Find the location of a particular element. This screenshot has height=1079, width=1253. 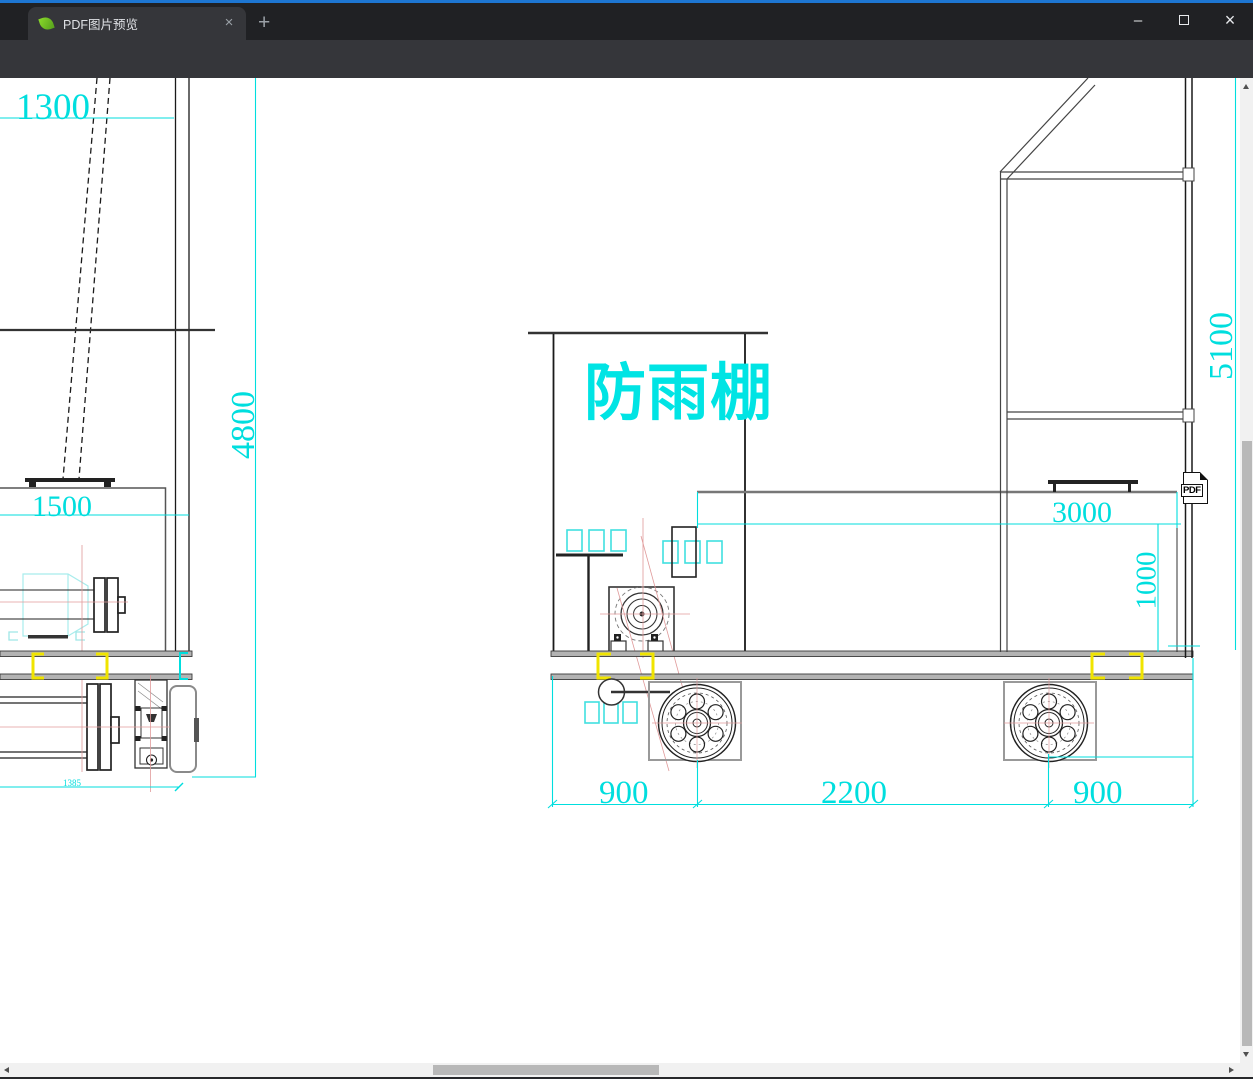

shelter-label: 防雨棚 is located at coordinates (679, 393).